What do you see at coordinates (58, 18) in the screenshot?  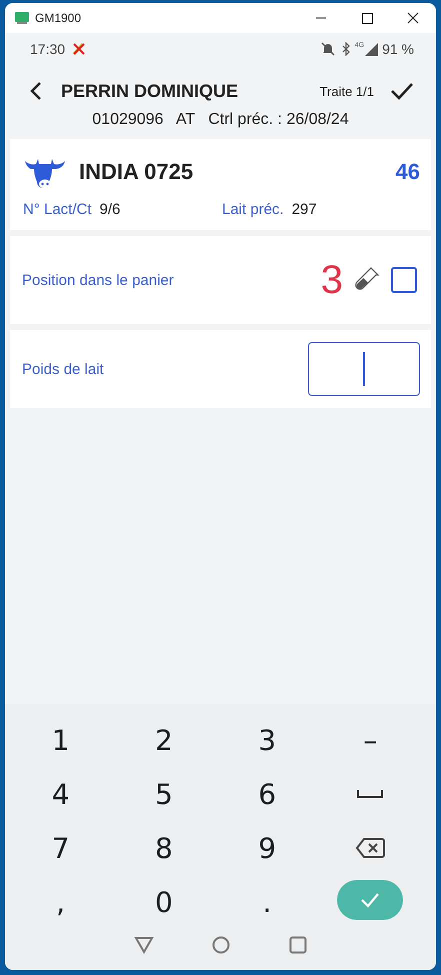 I see `window-title: GM1900` at bounding box center [58, 18].